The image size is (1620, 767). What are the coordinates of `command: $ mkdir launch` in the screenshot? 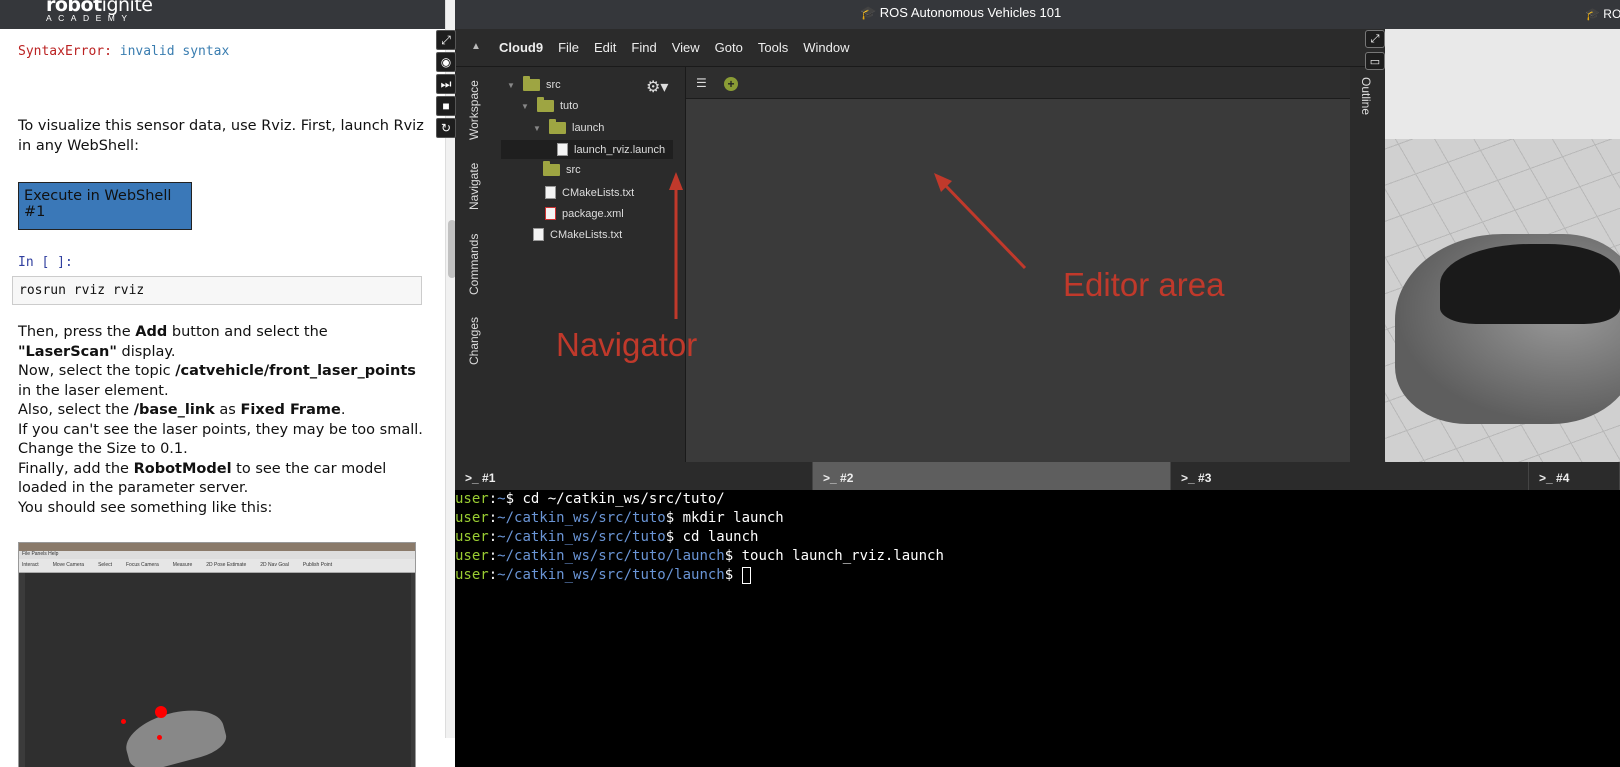 It's located at (724, 518).